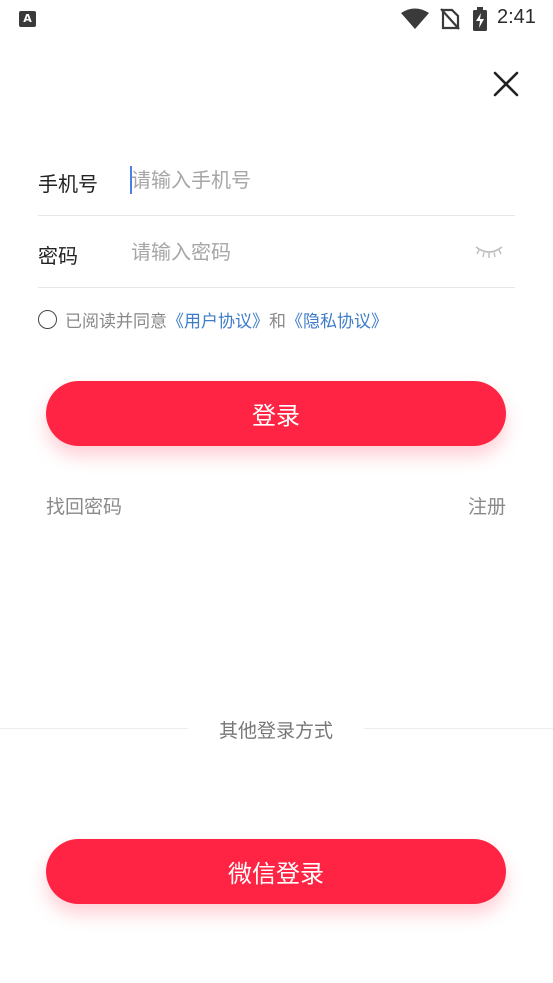 Image resolution: width=553 pixels, height=983 pixels. I want to click on no-sim-icon, so click(450, 19).